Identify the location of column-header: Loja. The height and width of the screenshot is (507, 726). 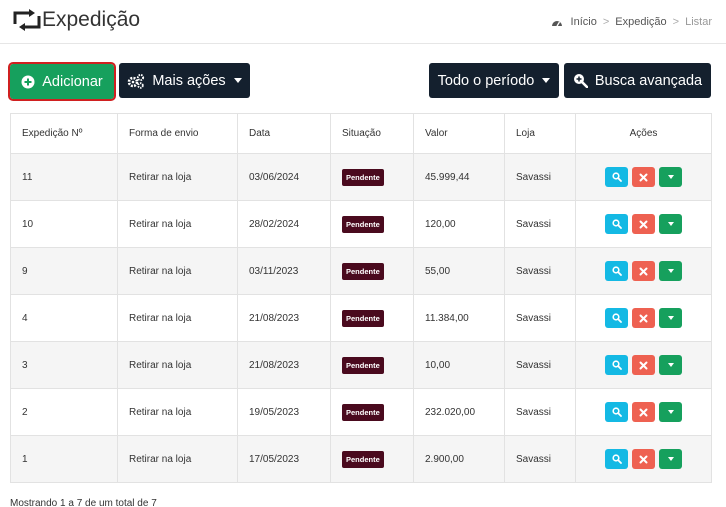
(540, 133).